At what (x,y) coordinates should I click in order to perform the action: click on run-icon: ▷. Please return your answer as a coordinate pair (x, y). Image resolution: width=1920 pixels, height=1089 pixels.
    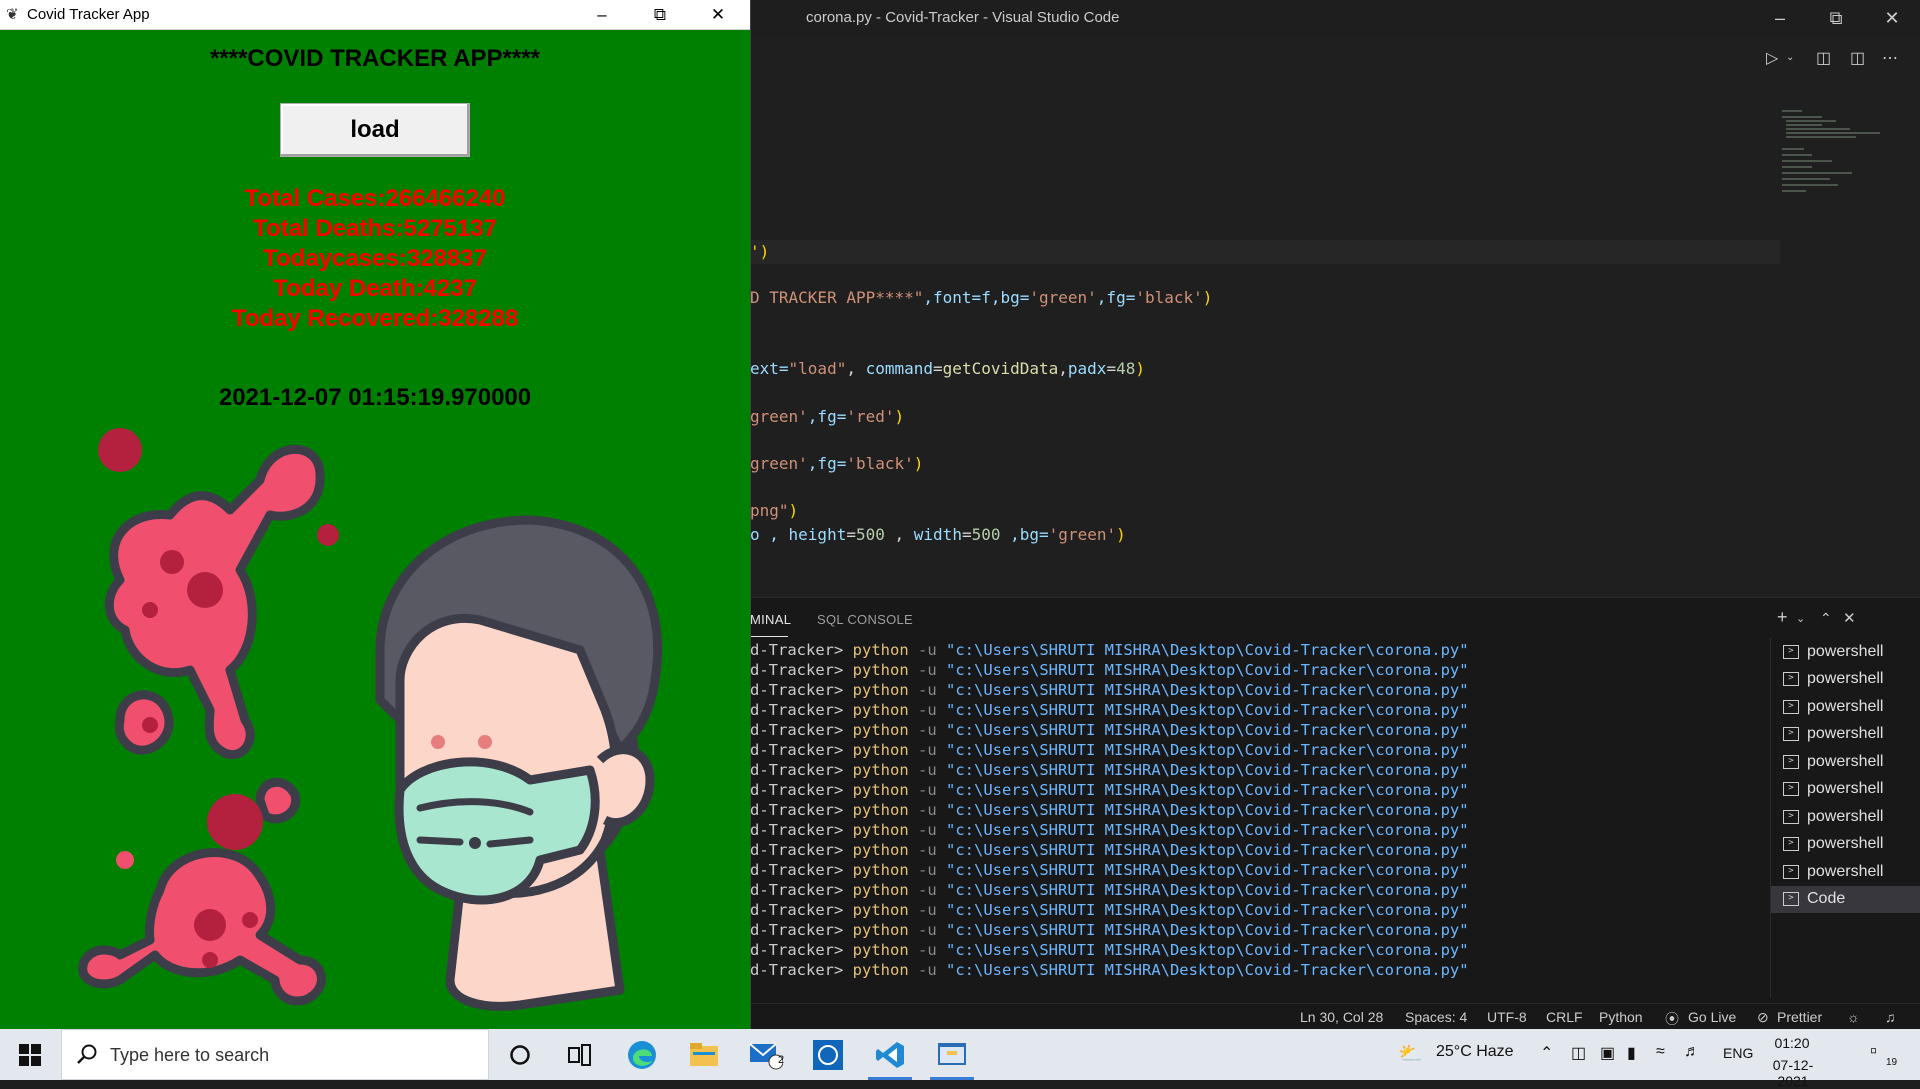
    Looking at the image, I should click on (1772, 58).